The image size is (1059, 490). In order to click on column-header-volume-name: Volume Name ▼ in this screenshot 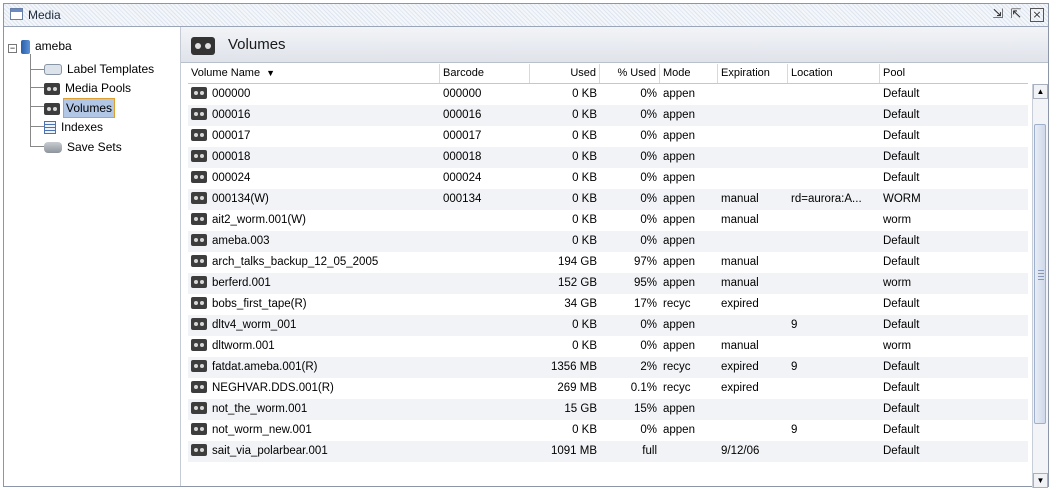, I will do `click(314, 73)`.